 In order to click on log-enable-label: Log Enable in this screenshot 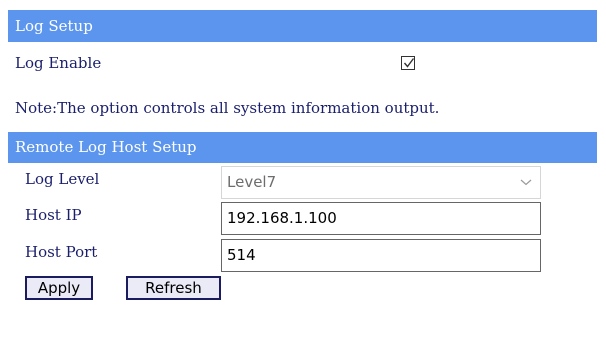, I will do `click(58, 63)`.